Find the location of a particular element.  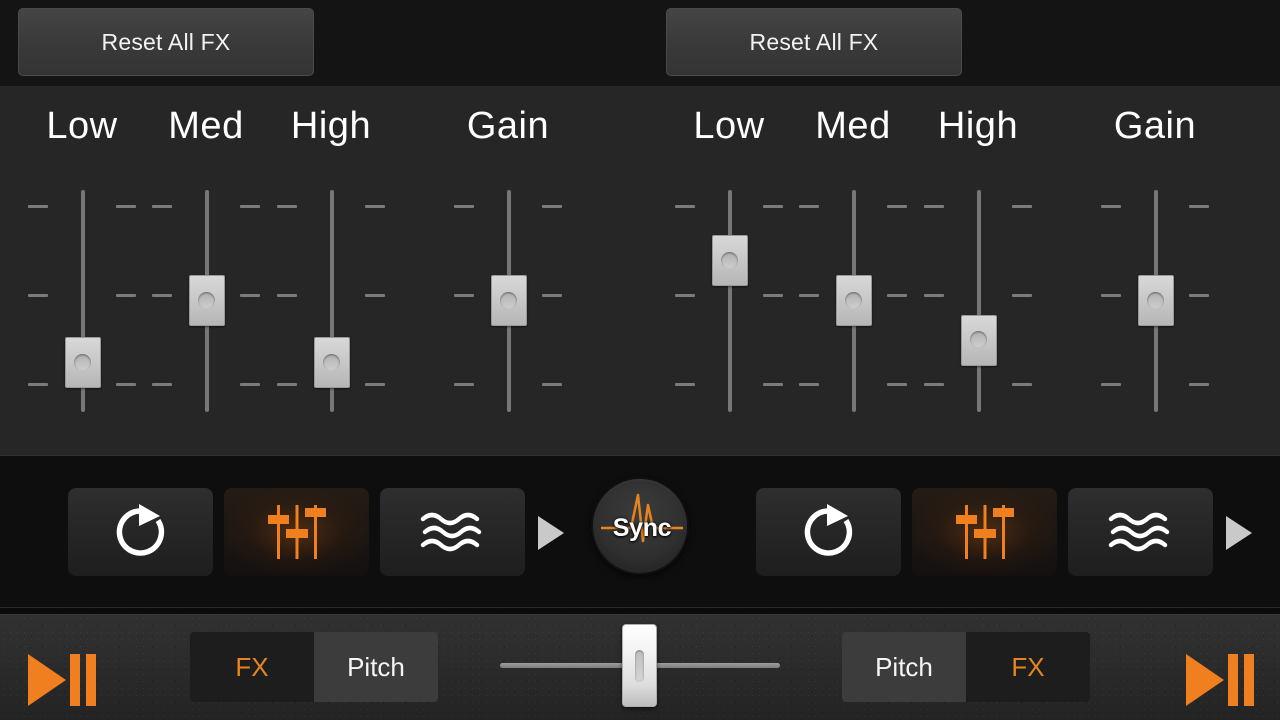

fx-button-eq-fx-right is located at coordinates (984, 532).